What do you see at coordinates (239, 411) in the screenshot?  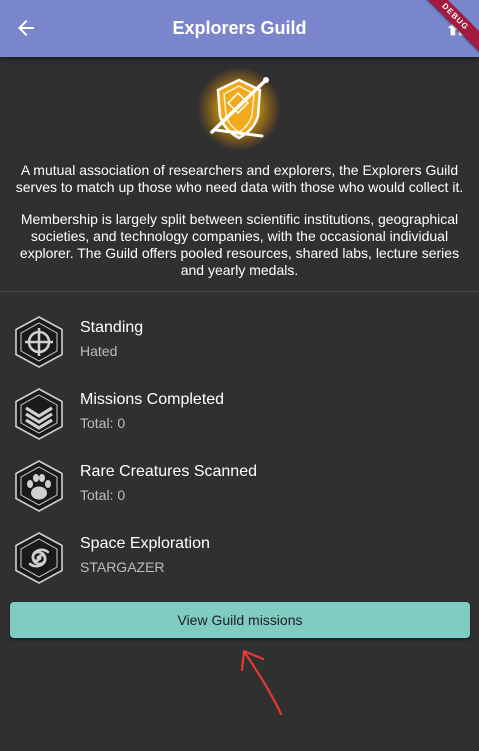 I see `stat-missions-completed: Missions Completed Total: 0` at bounding box center [239, 411].